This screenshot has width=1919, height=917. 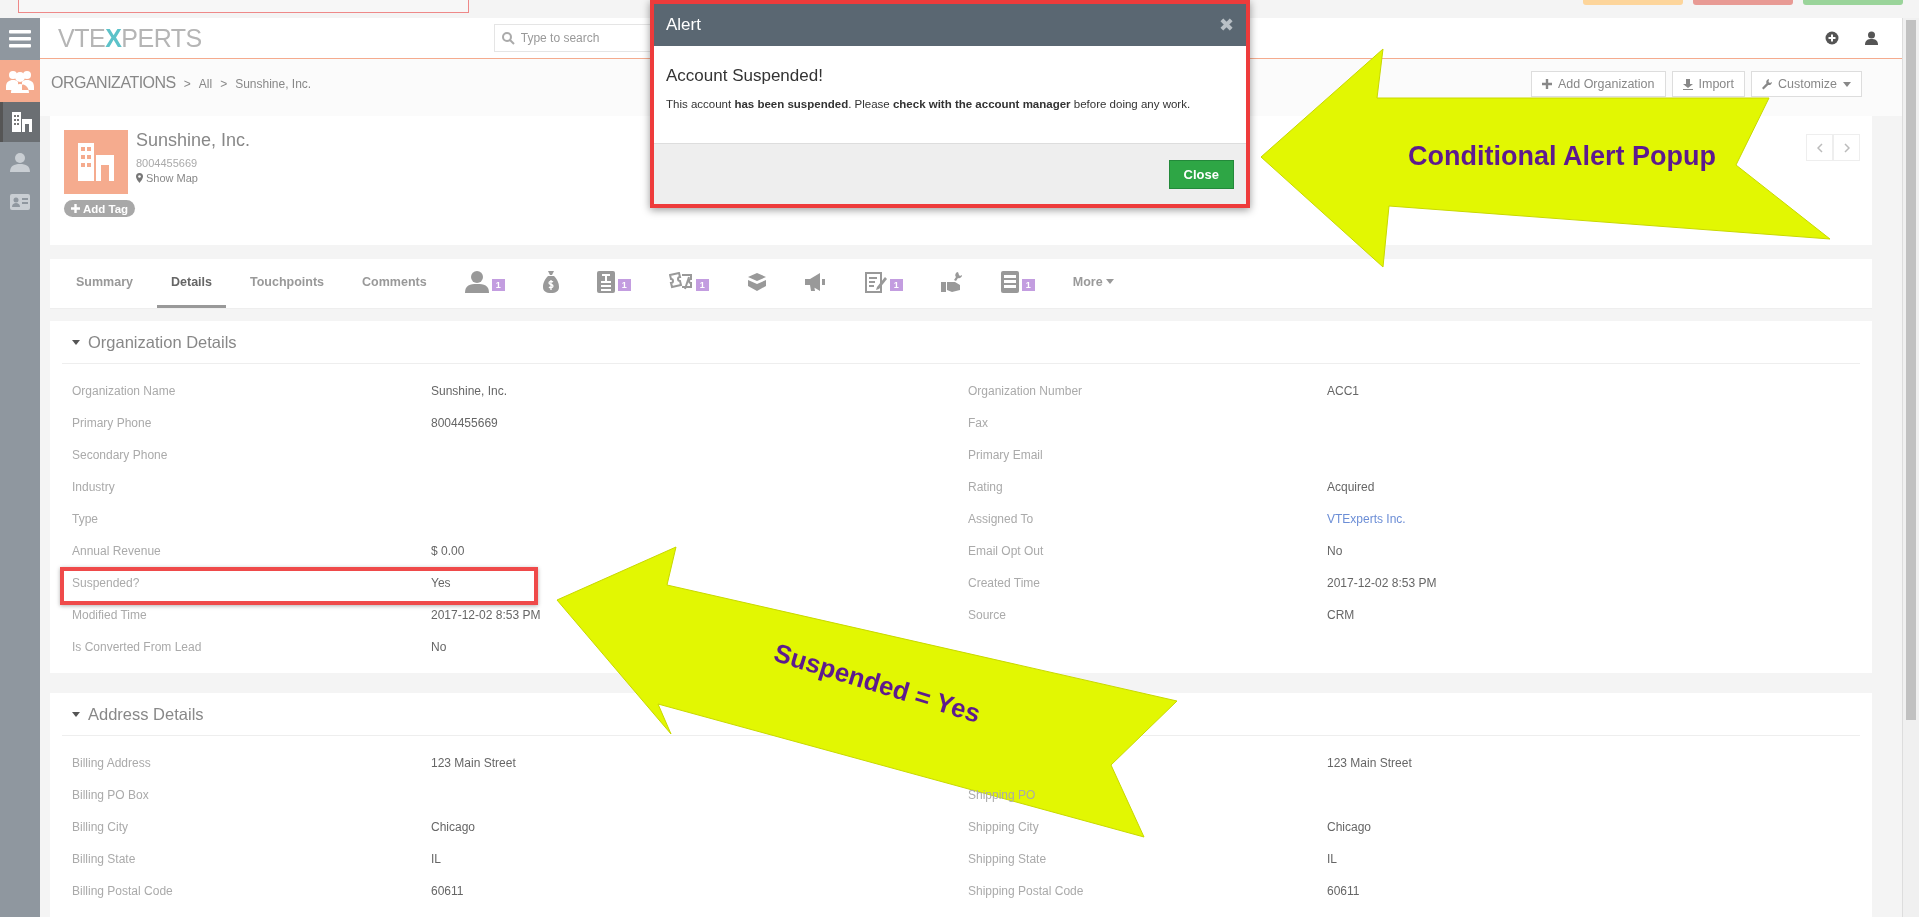 What do you see at coordinates (394, 283) in the screenshot?
I see `tab: Comments` at bounding box center [394, 283].